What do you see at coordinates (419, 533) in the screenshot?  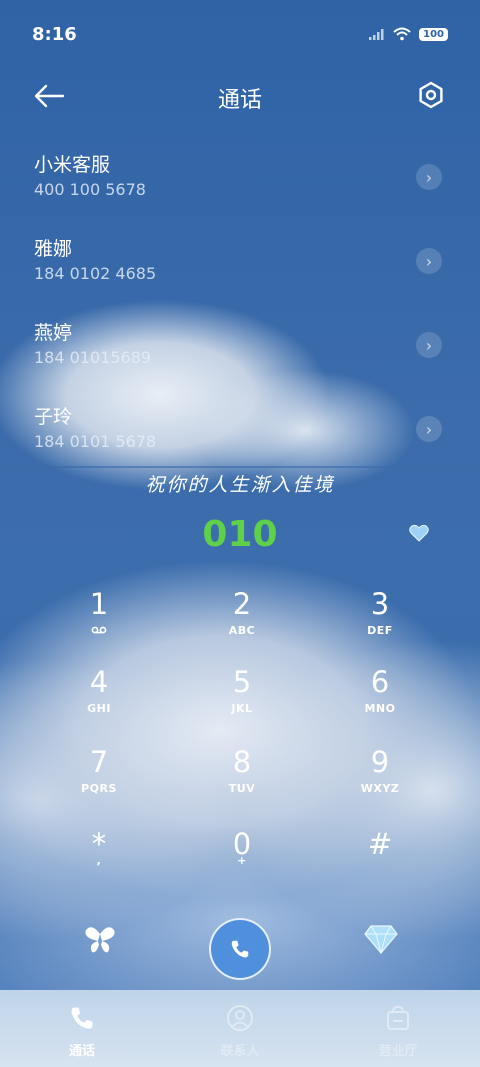 I see `heart-icon` at bounding box center [419, 533].